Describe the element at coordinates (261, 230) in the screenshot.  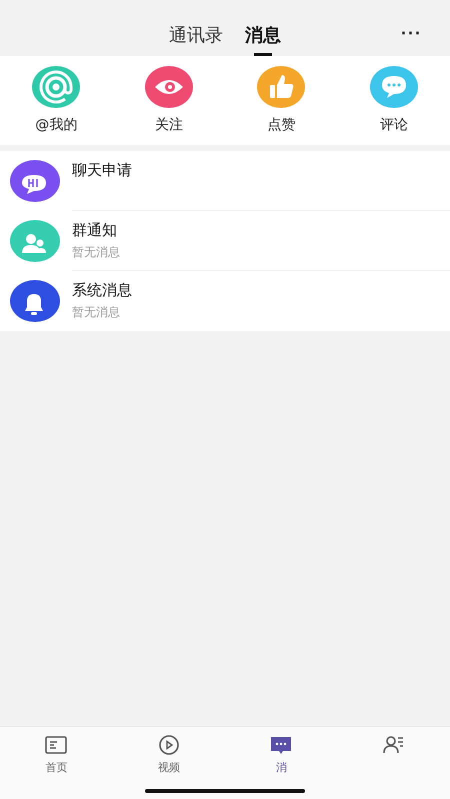
I see `message-title: 群通知` at that location.